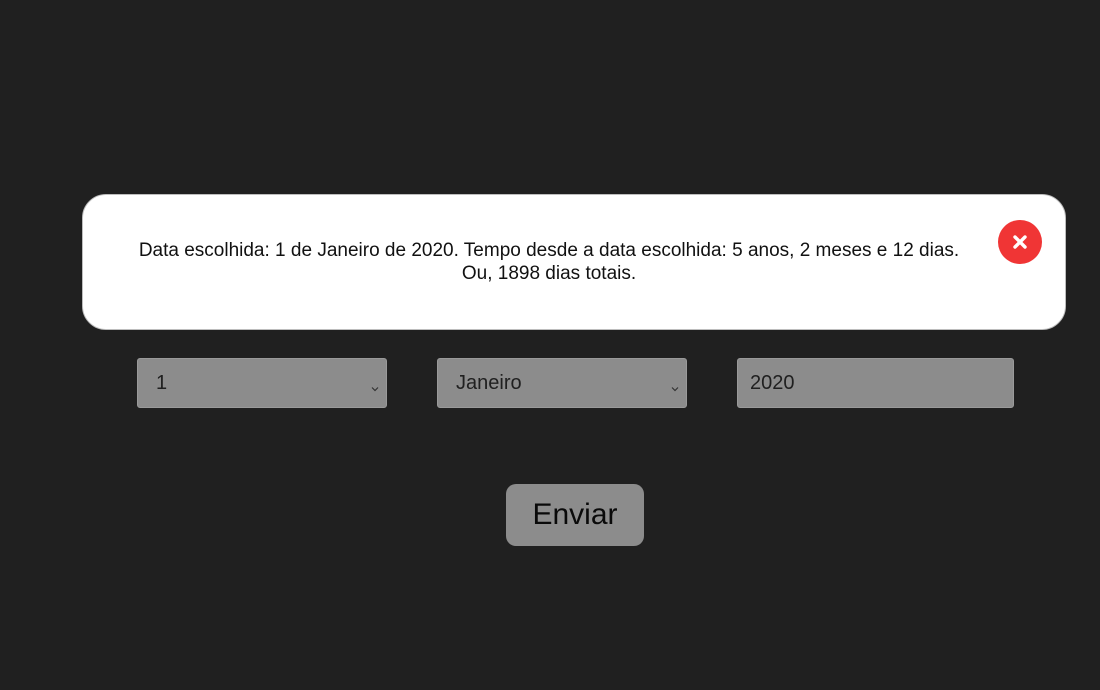 The width and height of the screenshot is (1100, 690). Describe the element at coordinates (562, 383) in the screenshot. I see `month-select: Janeiro` at that location.